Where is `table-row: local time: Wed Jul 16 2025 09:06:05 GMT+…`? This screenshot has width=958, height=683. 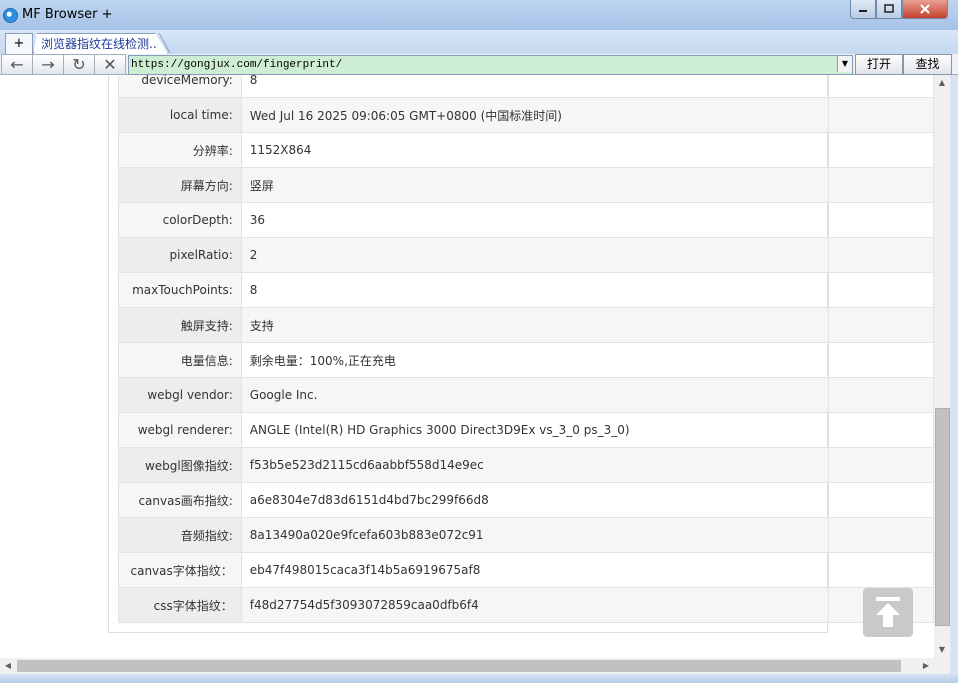
table-row: local time: Wed Jul 16 2025 09:06:05 GMT+… is located at coordinates (526, 115).